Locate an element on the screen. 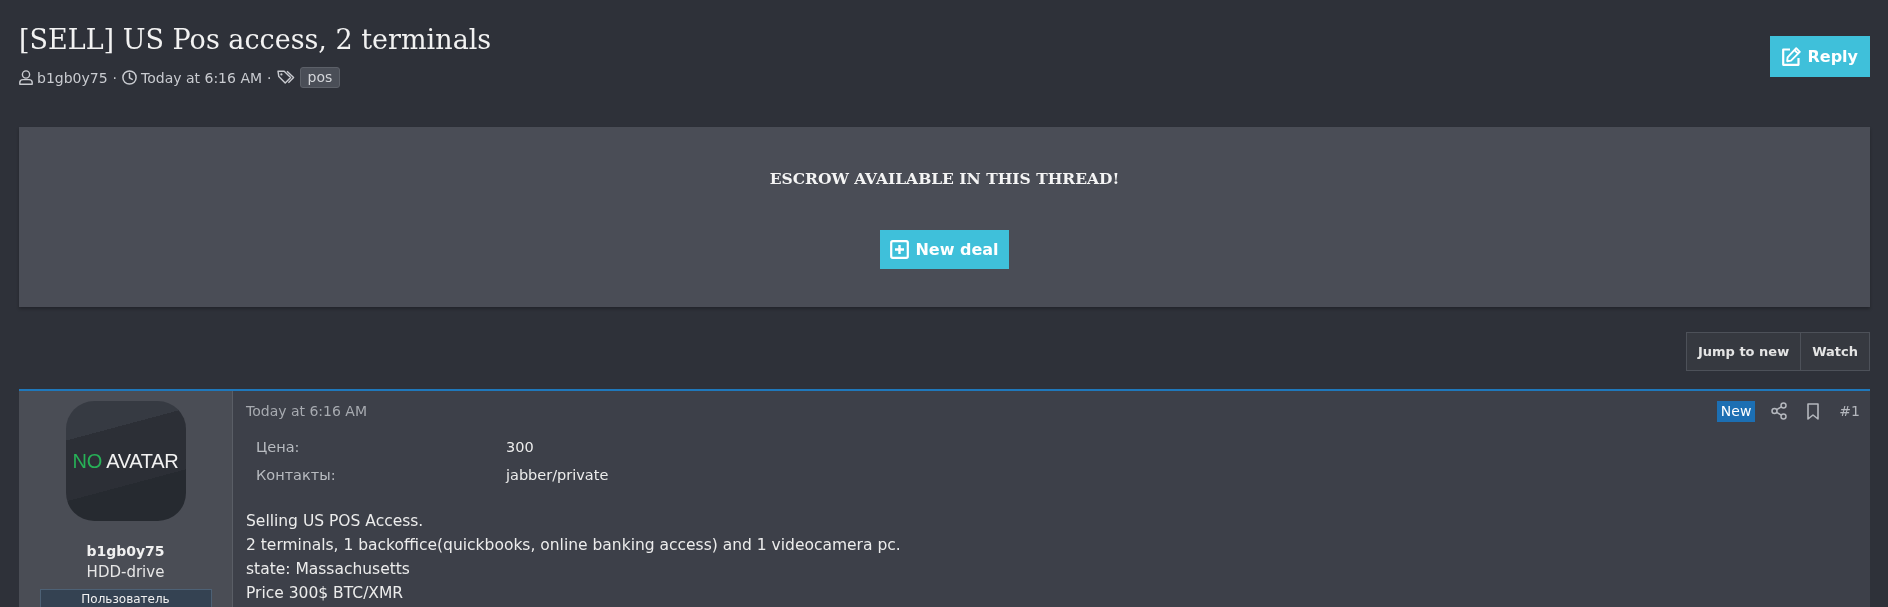 The width and height of the screenshot is (1888, 607). user-group-banner: Пользователь is located at coordinates (125, 598).